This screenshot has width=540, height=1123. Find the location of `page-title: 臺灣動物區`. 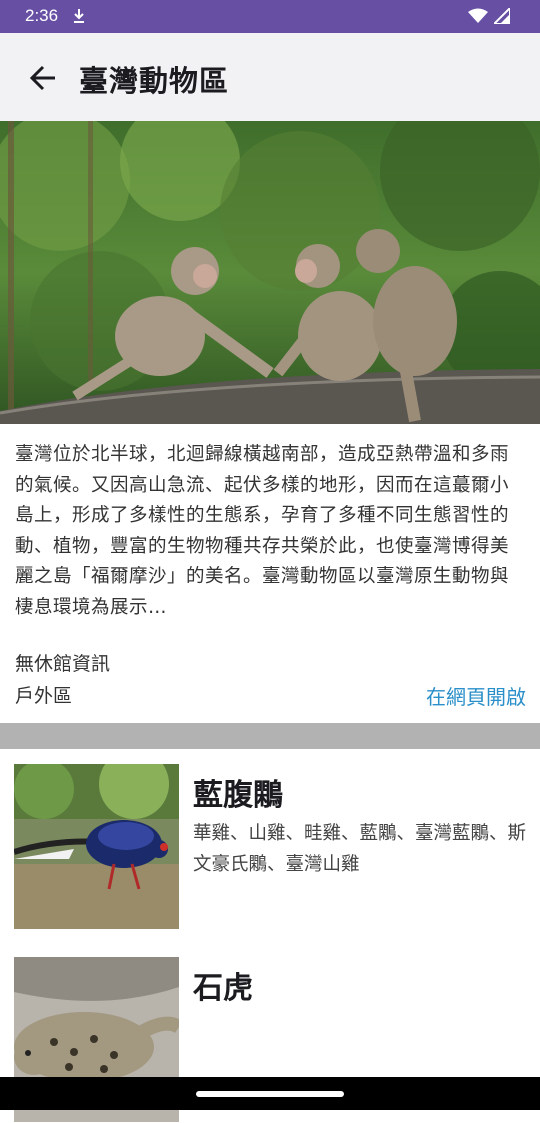

page-title: 臺灣動物區 is located at coordinates (154, 81).